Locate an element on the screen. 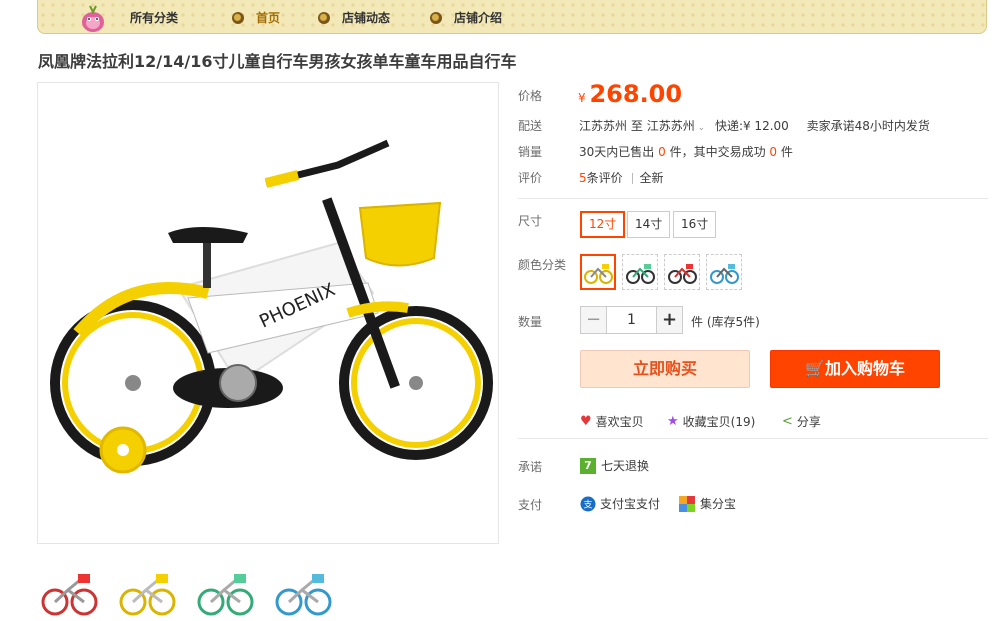 The image size is (996, 621). jifenbao-payment: 集分宝 is located at coordinates (707, 503).